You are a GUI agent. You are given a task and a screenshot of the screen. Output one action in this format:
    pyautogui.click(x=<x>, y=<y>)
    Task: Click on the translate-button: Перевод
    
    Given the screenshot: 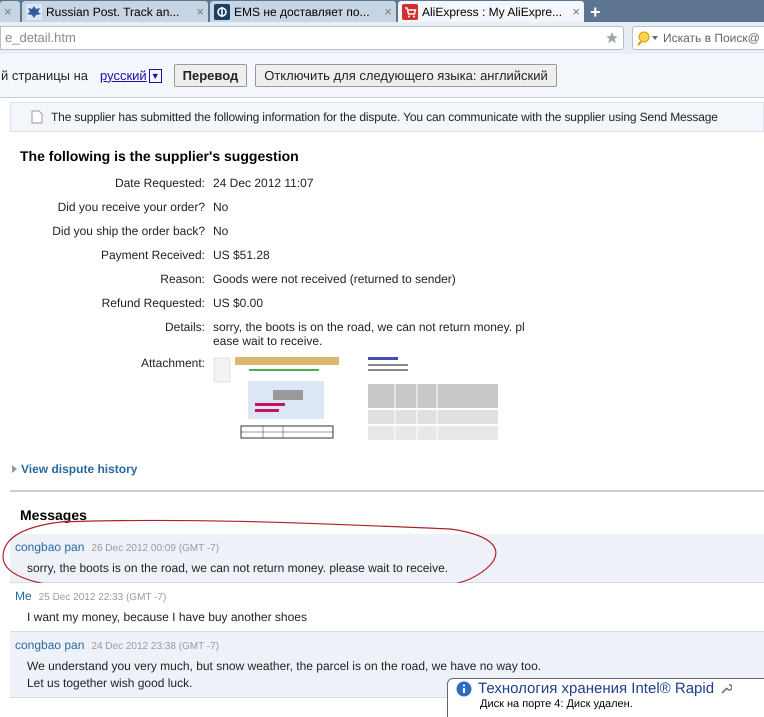 What is the action you would take?
    pyautogui.click(x=211, y=75)
    